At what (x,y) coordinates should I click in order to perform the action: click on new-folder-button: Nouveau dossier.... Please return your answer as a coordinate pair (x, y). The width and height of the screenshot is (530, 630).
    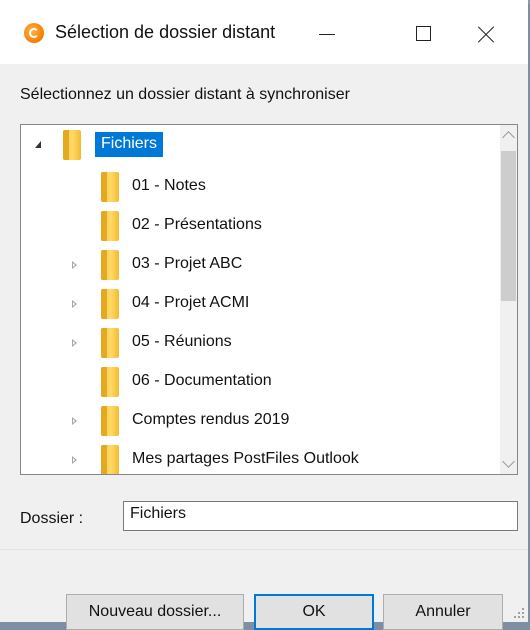
    Looking at the image, I should click on (155, 612).